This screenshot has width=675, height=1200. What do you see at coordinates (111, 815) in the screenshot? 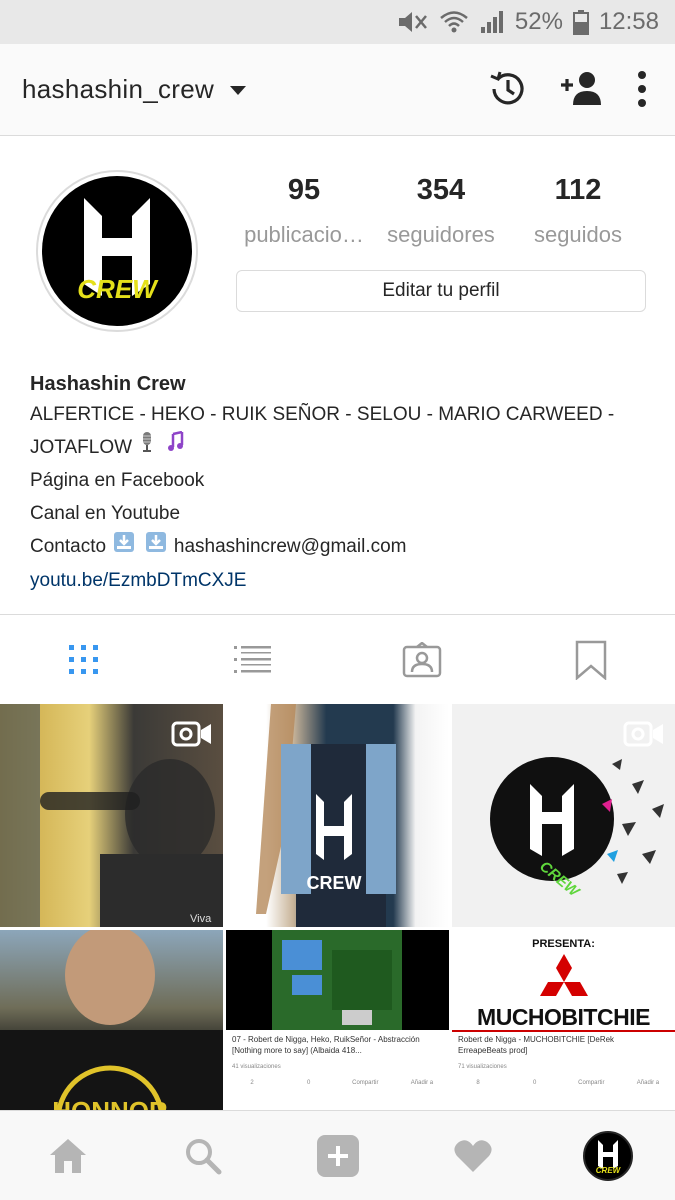
I see `post-thumbnail: Viva` at bounding box center [111, 815].